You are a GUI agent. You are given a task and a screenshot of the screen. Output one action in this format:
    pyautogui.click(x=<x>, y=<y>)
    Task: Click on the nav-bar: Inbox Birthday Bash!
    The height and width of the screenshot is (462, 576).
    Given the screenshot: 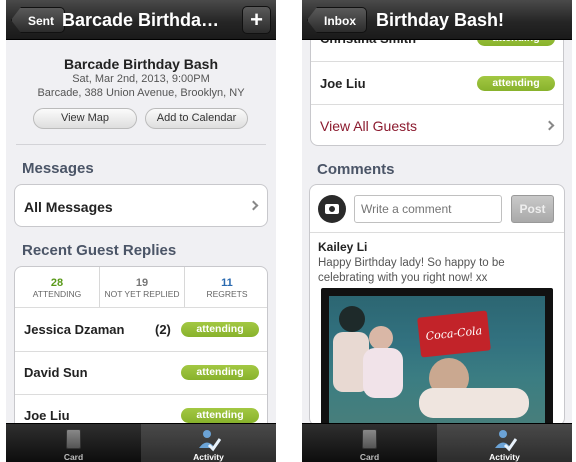 What is the action you would take?
    pyautogui.click(x=437, y=20)
    